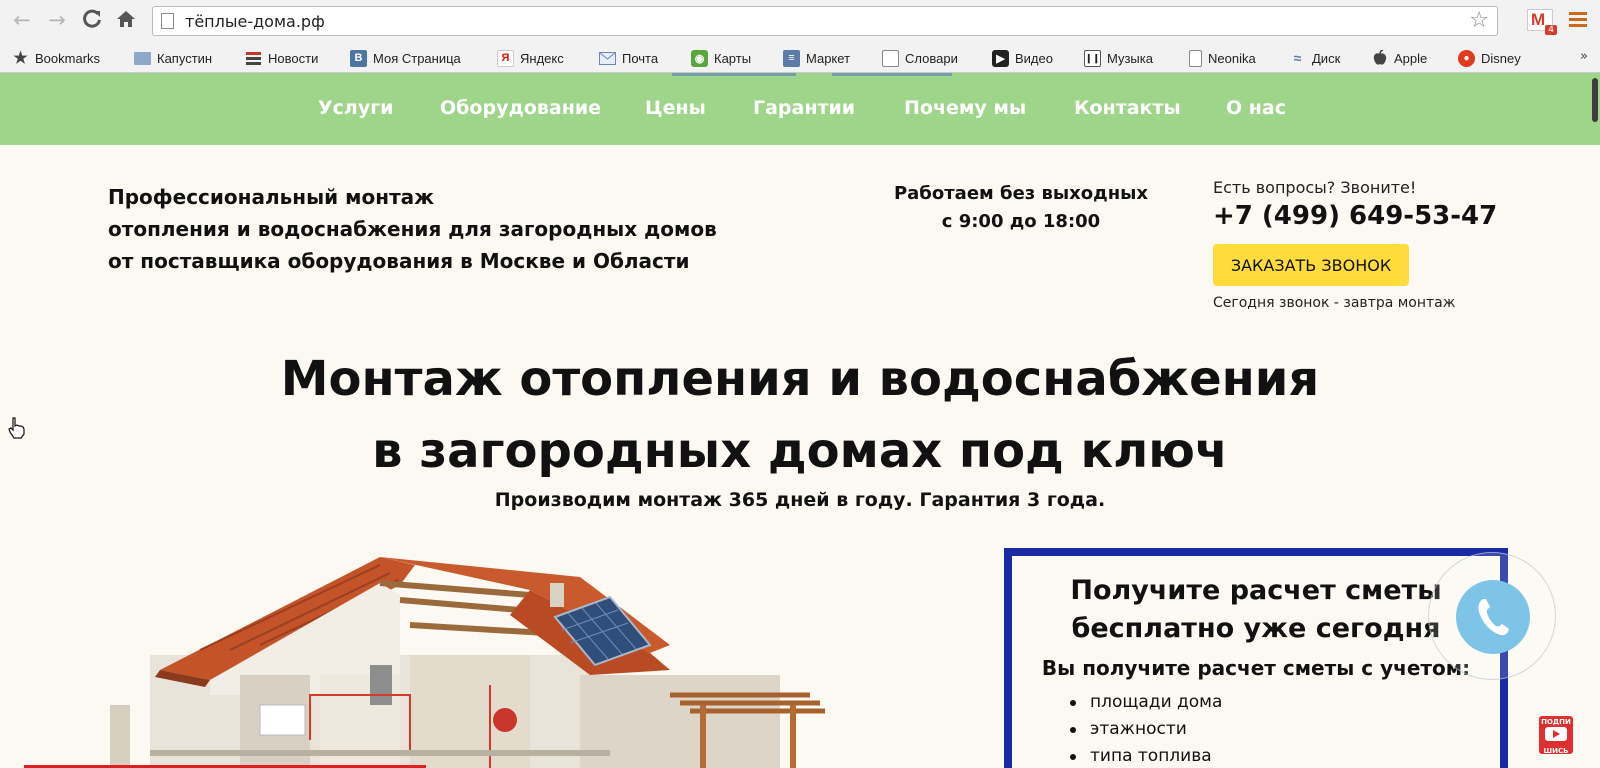 The height and width of the screenshot is (768, 1600). I want to click on gmail-icon: M 4, so click(1542, 22).